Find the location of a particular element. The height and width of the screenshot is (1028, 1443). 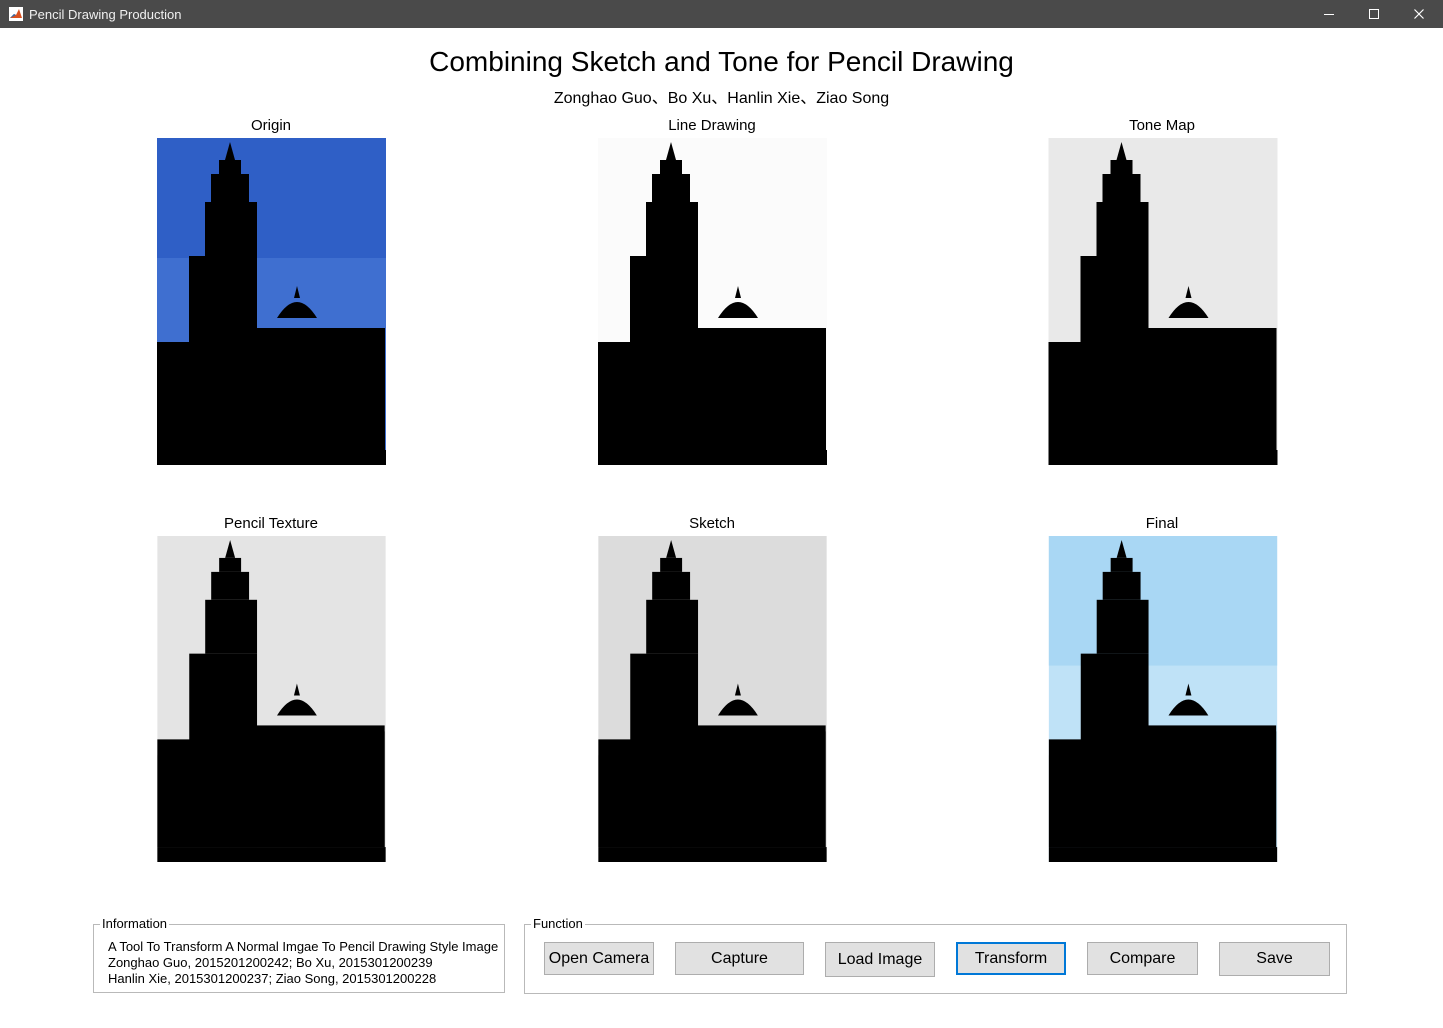

panel-label-line-drawing: Line Drawing is located at coordinates (712, 125).